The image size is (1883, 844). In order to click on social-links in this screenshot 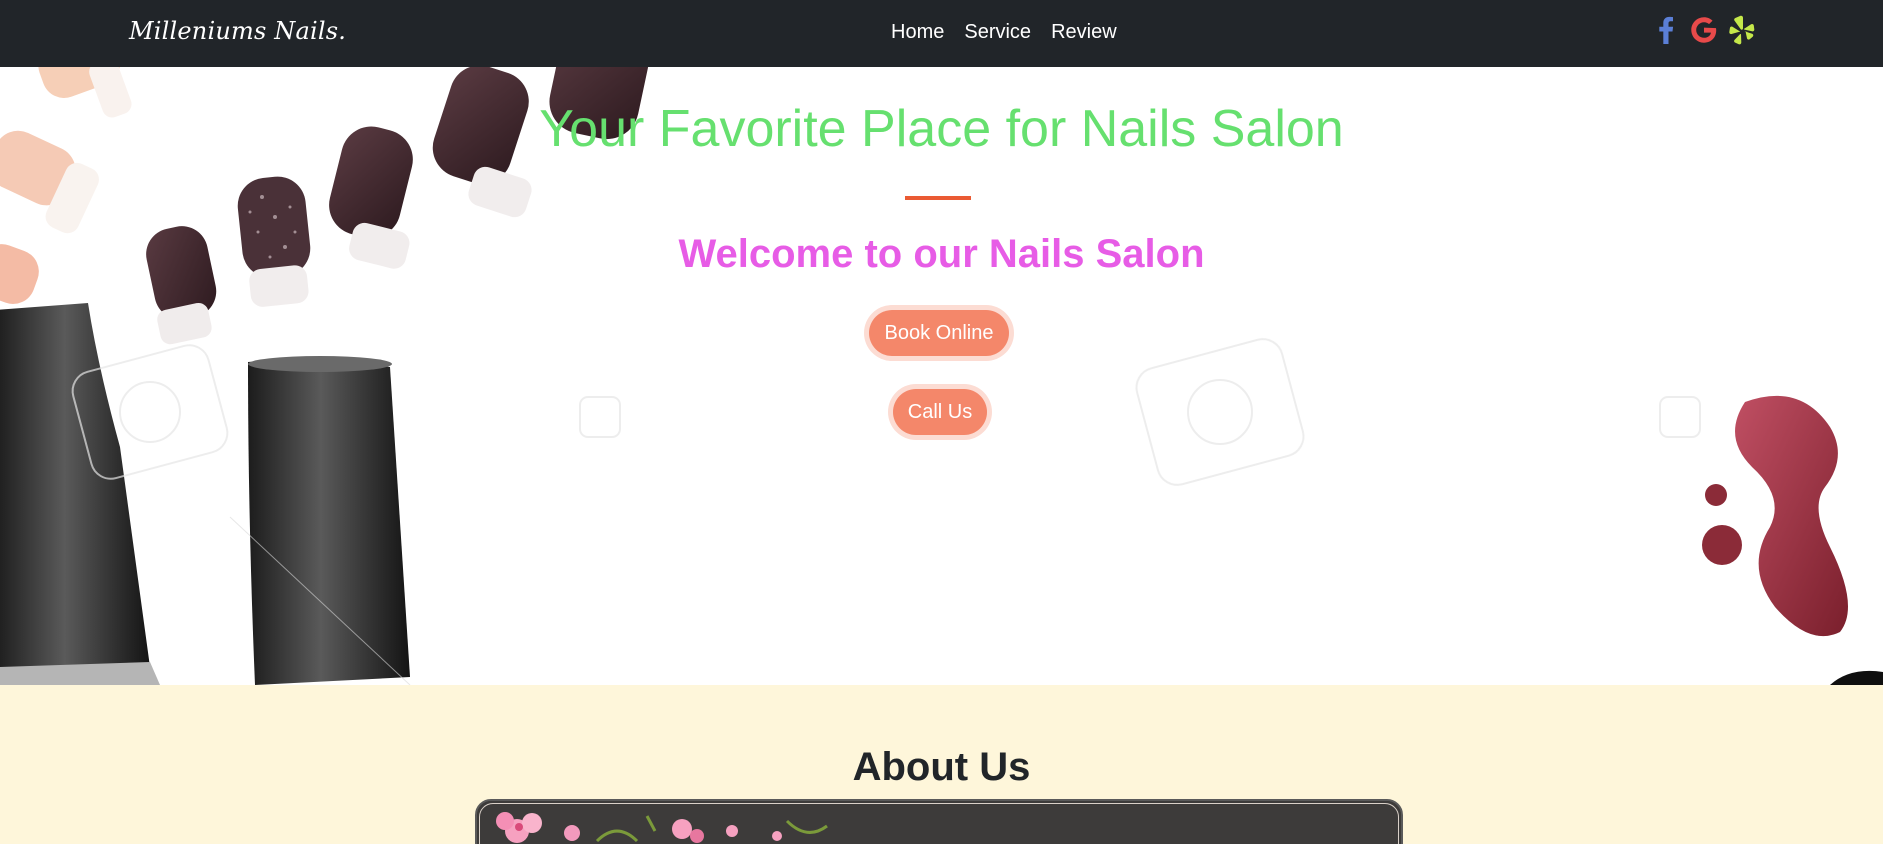, I will do `click(1704, 30)`.